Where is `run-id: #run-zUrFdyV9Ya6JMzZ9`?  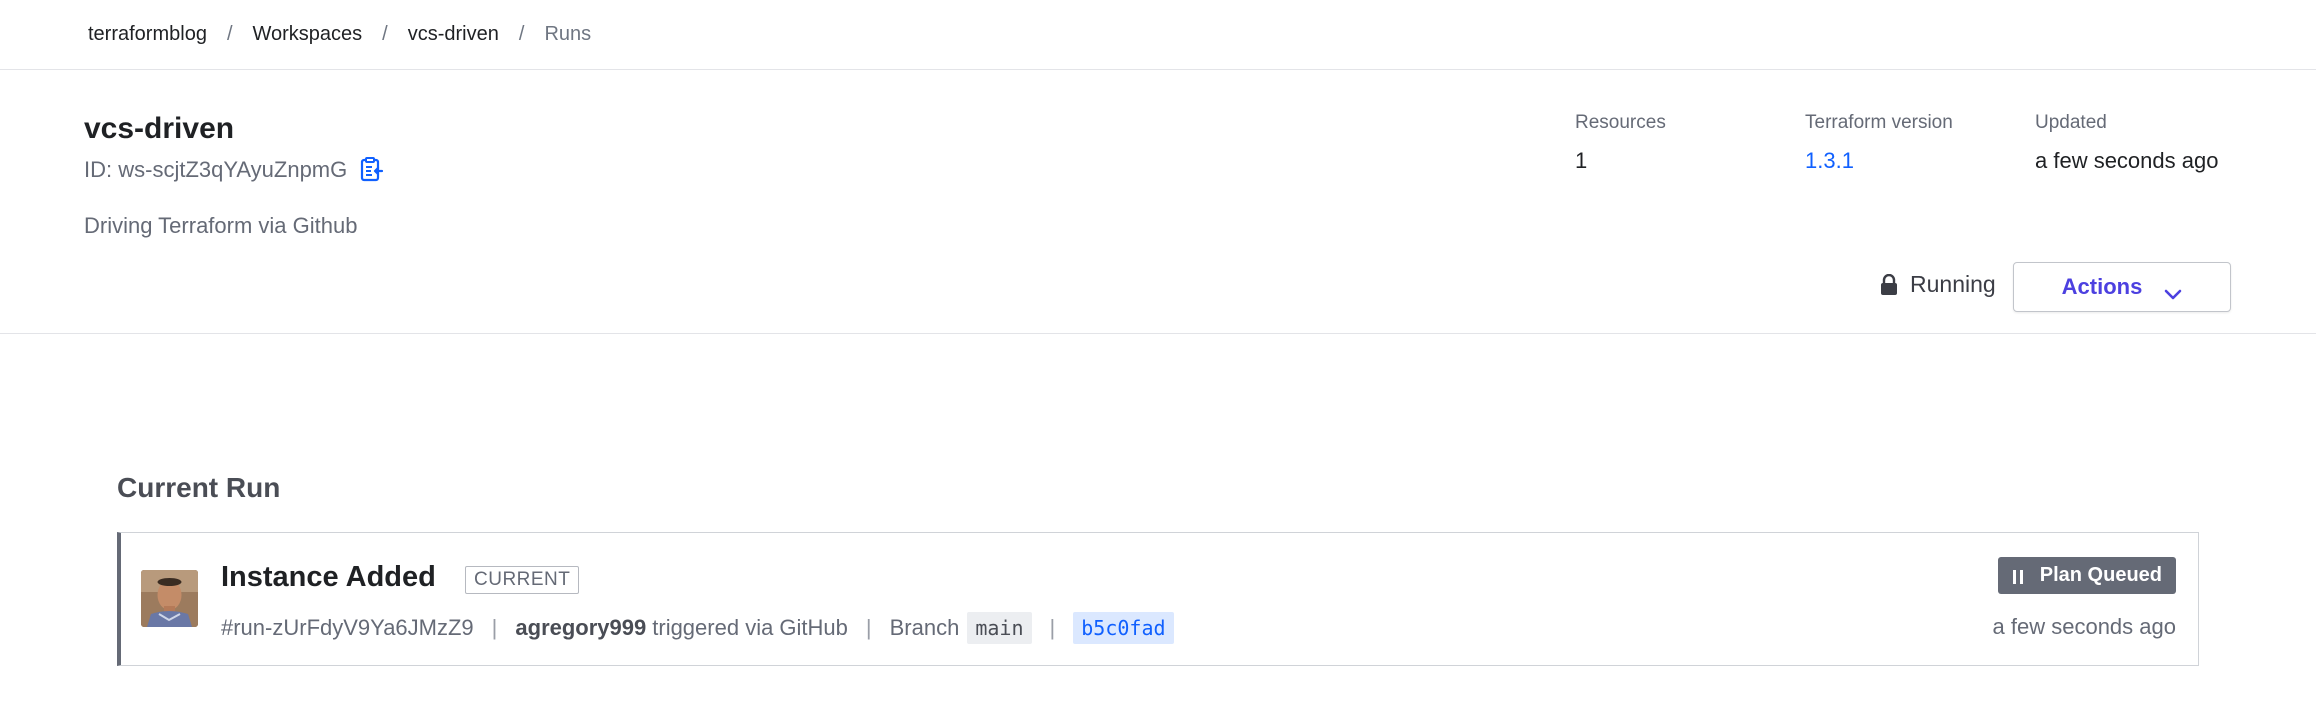 run-id: #run-zUrFdyV9Ya6JMzZ9 is located at coordinates (347, 627).